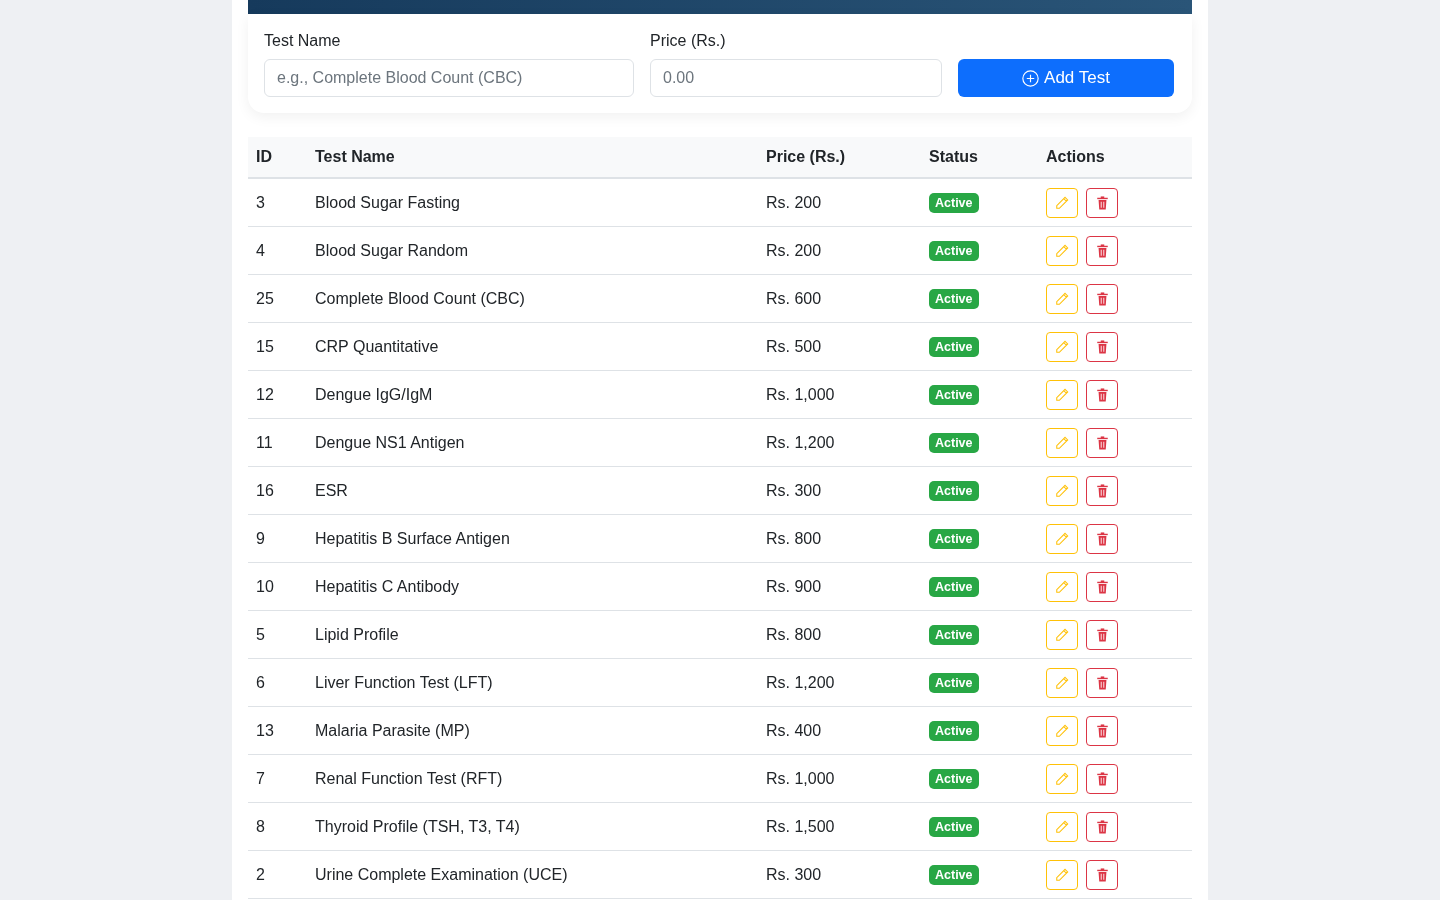 The width and height of the screenshot is (1440, 900). I want to click on table-cell: 2, so click(277, 874).